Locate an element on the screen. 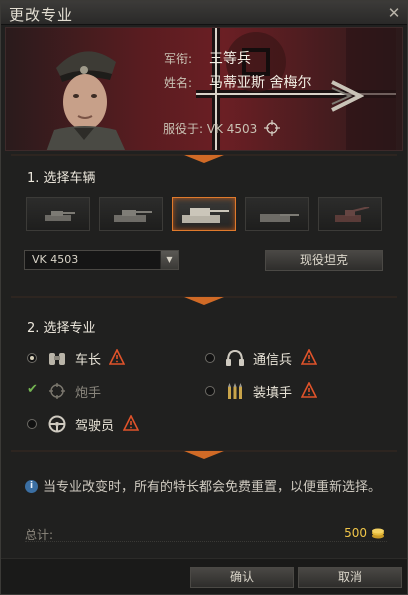 This screenshot has width=408, height=595. tank-tile-medium is located at coordinates (131, 214).